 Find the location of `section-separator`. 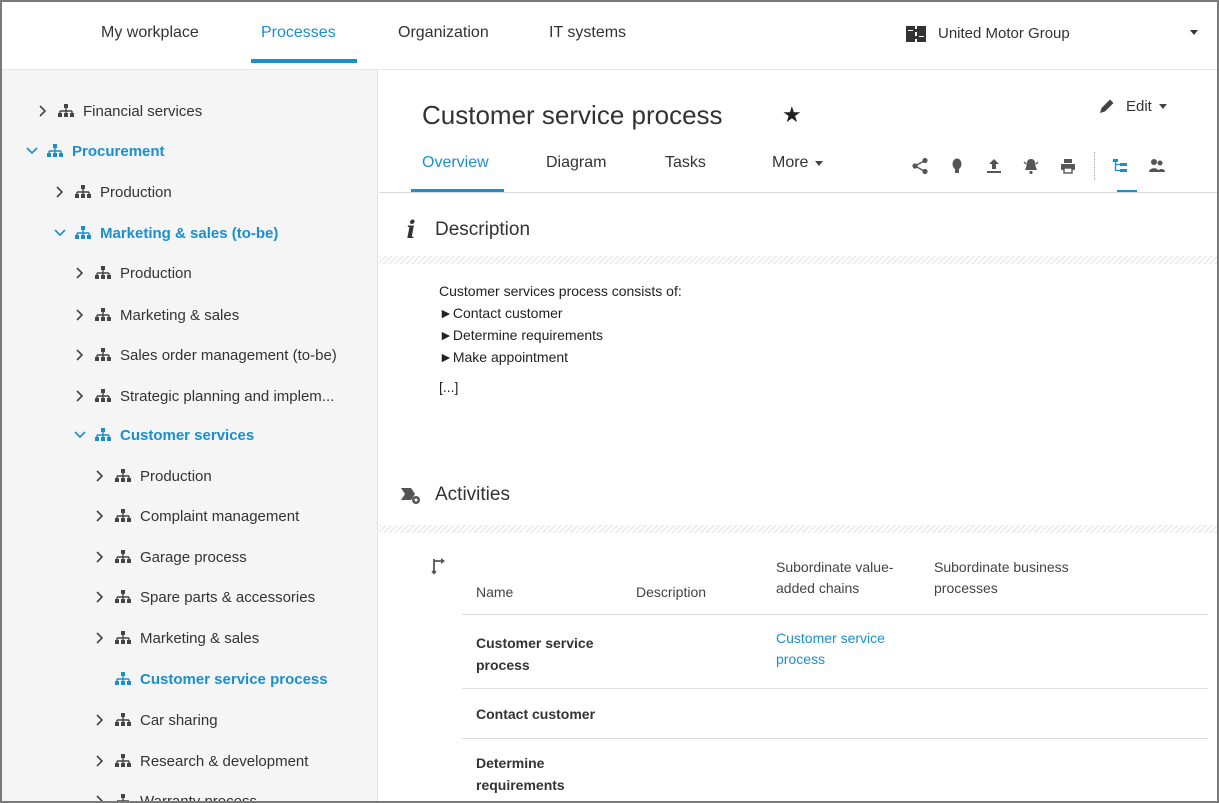

section-separator is located at coordinates (798, 529).